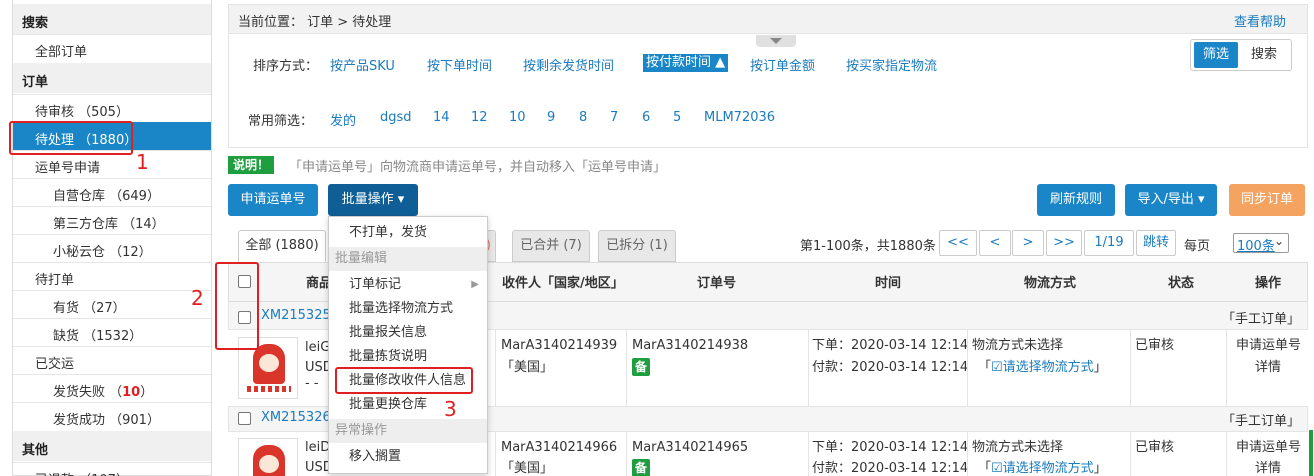 Image resolution: width=1314 pixels, height=476 pixels. Describe the element at coordinates (646, 117) in the screenshot. I see `filter-tag: 6` at that location.